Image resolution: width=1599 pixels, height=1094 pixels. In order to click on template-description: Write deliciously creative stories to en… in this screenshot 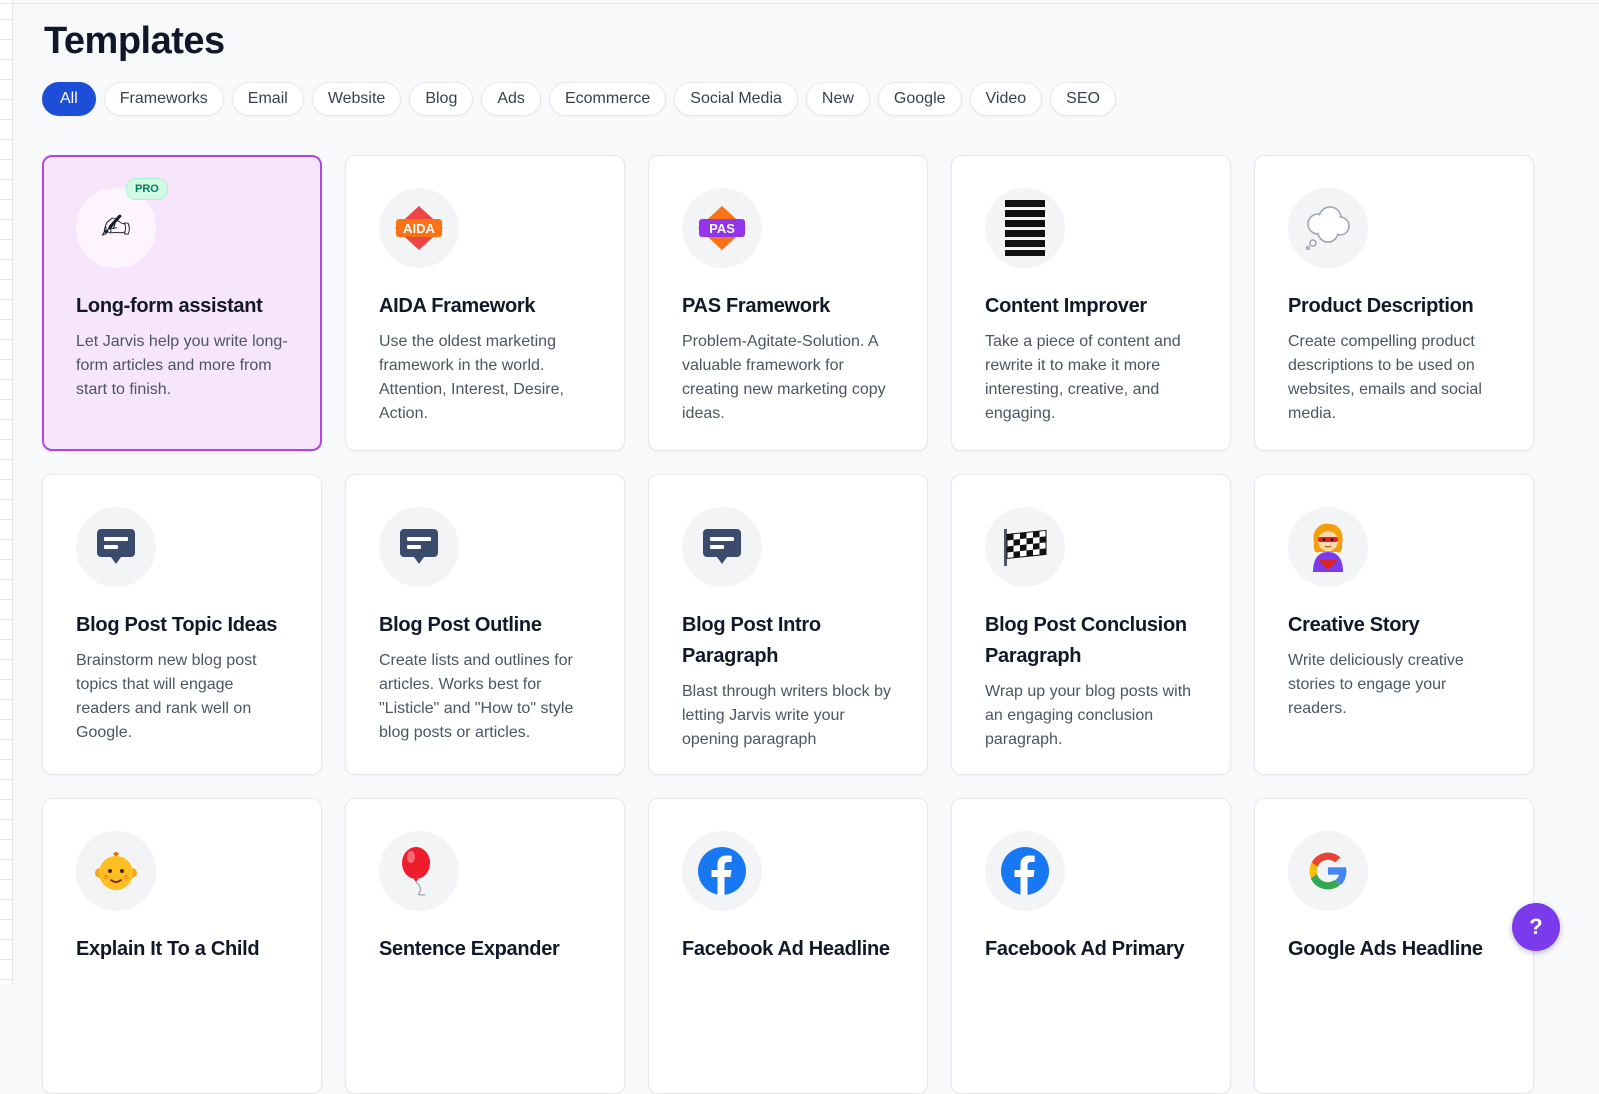, I will do `click(1376, 684)`.